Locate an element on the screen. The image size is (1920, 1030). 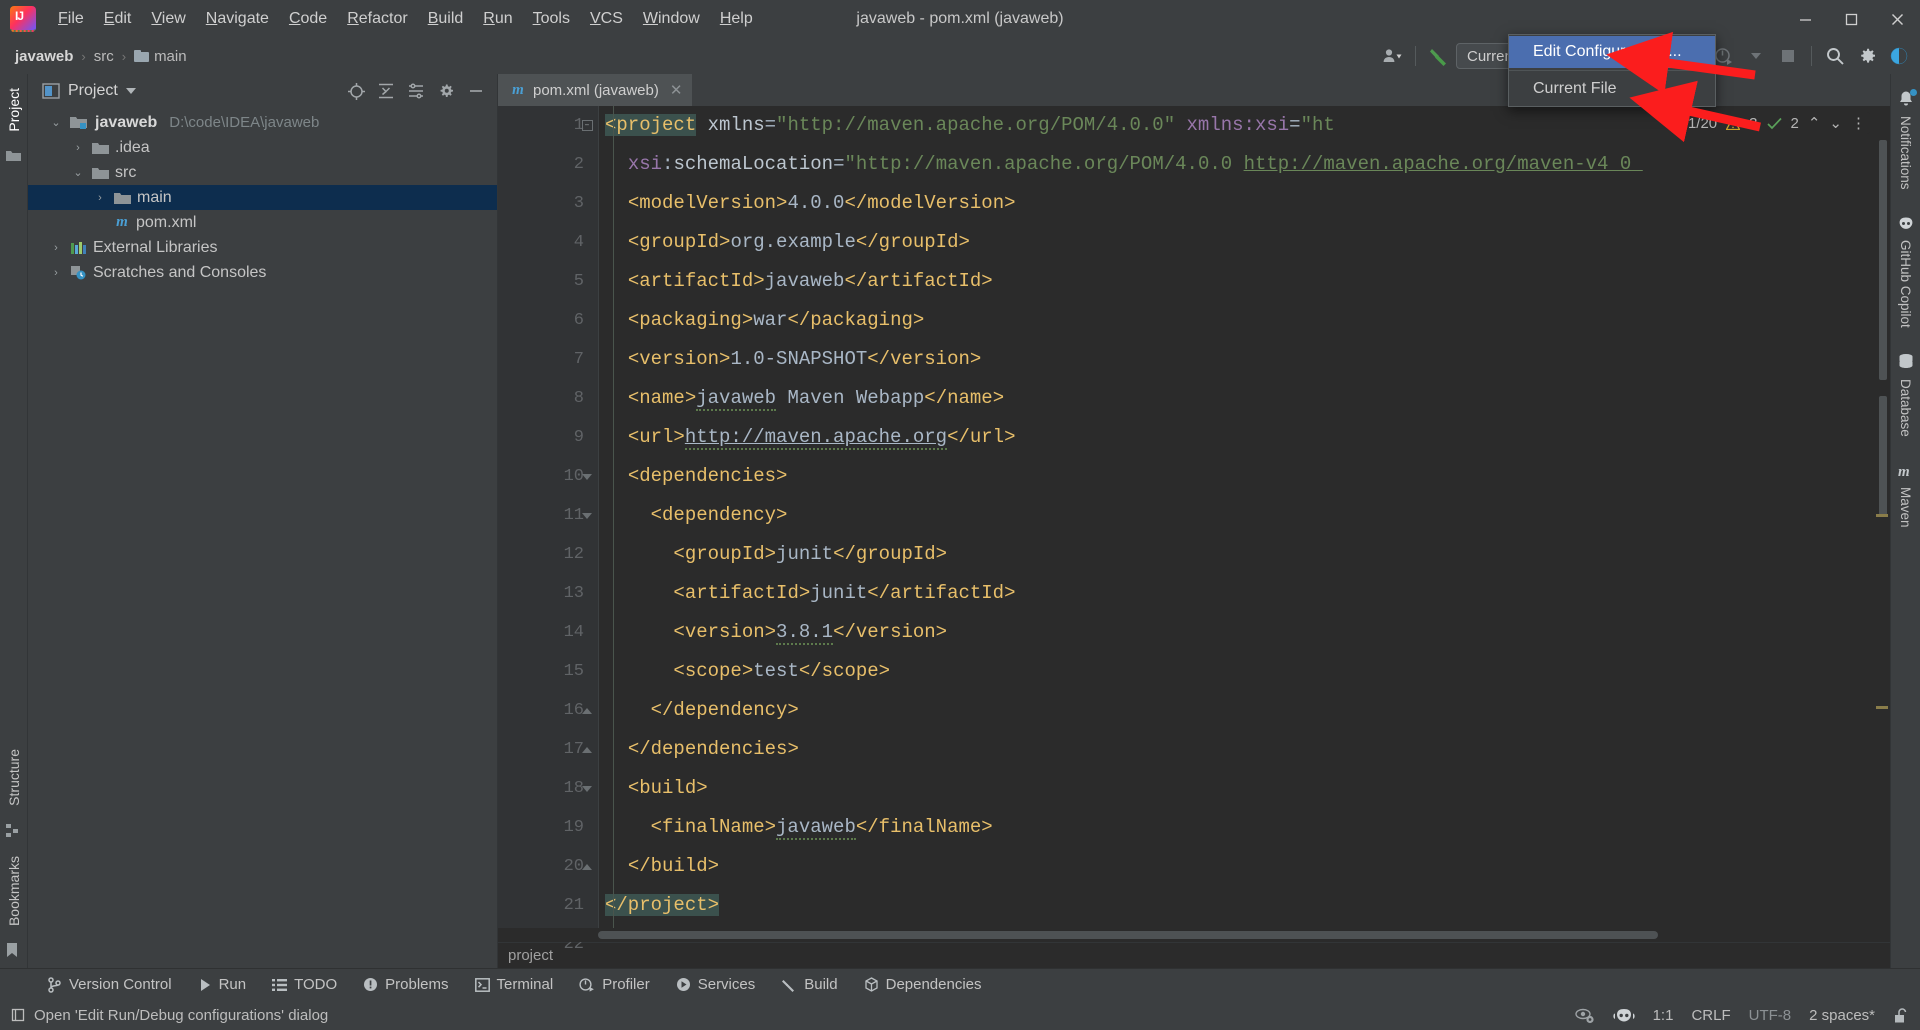
gutter-row: 2 is located at coordinates (548, 164).